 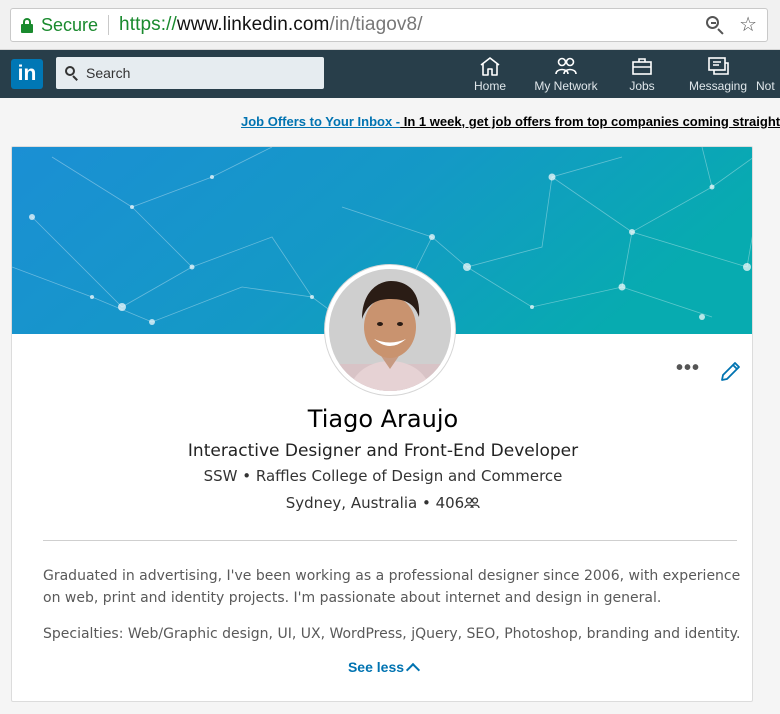 What do you see at coordinates (351, 503) in the screenshot?
I see `profile-location: Sydney, Australia` at bounding box center [351, 503].